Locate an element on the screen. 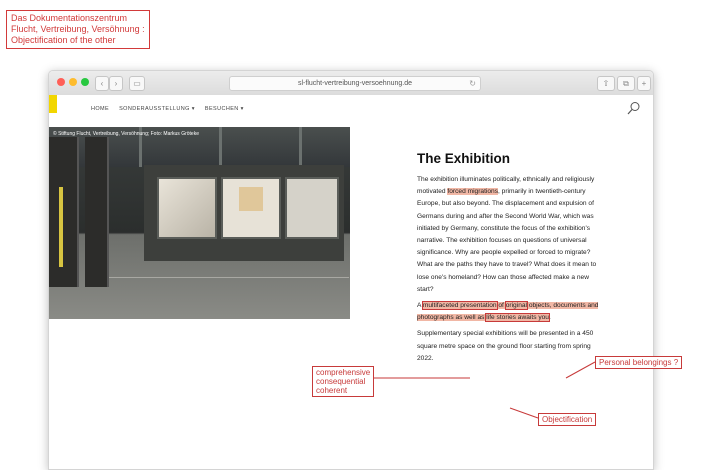 The width and height of the screenshot is (708, 470). annotation-left: comprehensive consequential coherent is located at coordinates (343, 381).